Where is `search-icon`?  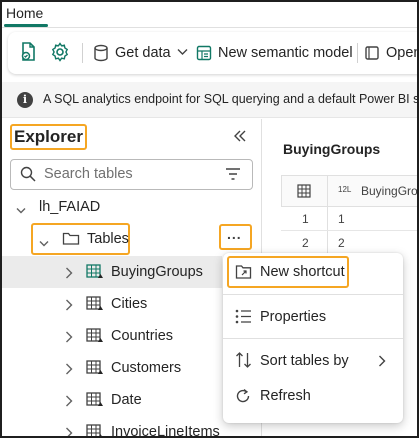 search-icon is located at coordinates (28, 174).